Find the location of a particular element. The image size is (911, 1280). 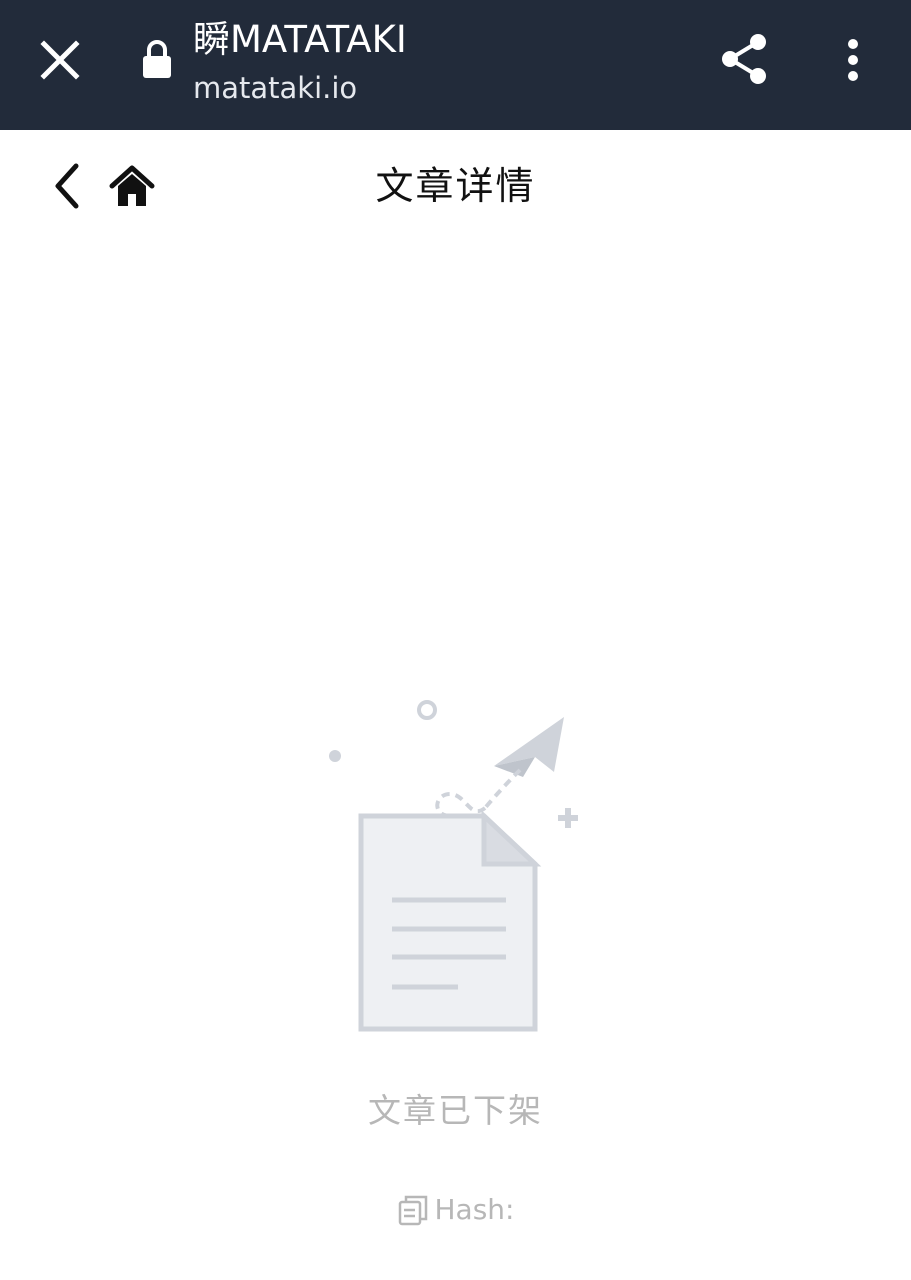

empty-state-message: 文章已下架 is located at coordinates (455, 1110).